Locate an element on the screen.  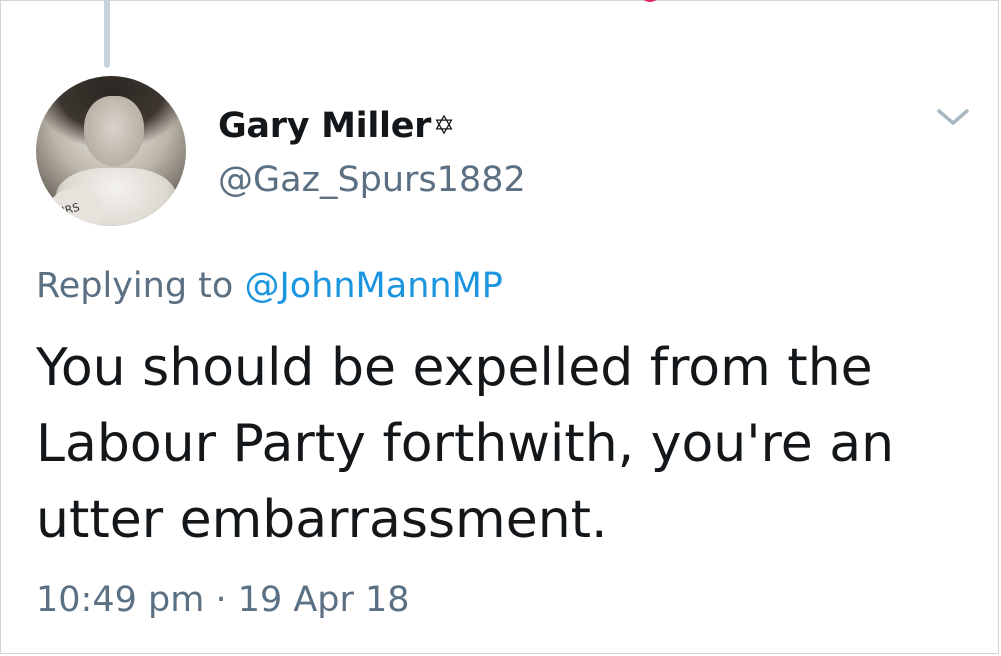
like-icon is located at coordinates (650, 5).